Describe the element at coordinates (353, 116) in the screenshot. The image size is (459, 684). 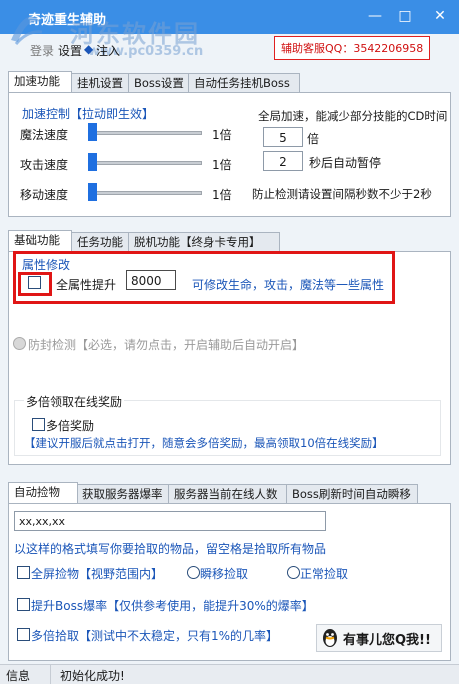
I see `global-accel-title: 全局加速，能减少部分技能的CD时间` at that location.